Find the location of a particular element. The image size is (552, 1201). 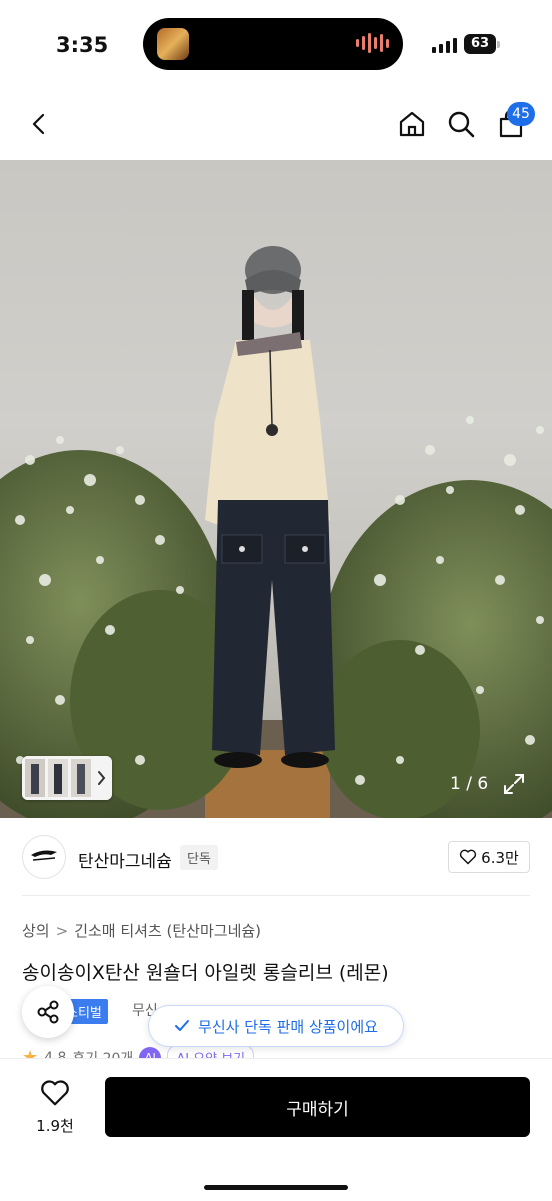

audio-wave-icon is located at coordinates (372, 43).